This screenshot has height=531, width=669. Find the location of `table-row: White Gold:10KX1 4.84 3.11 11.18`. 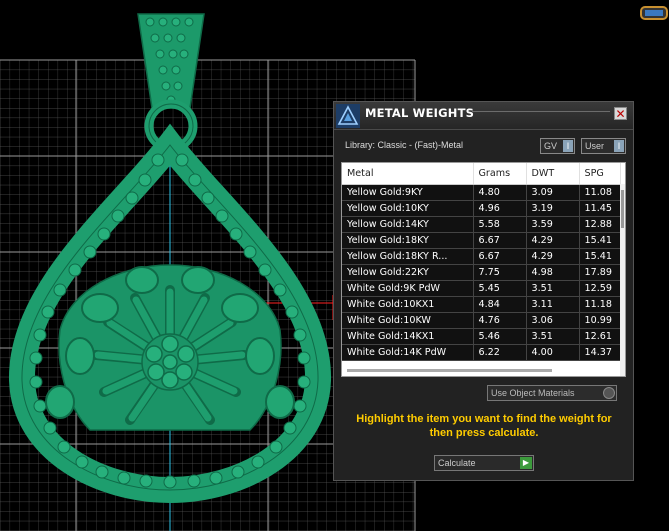

table-row: White Gold:10KX1 4.84 3.11 11.18 is located at coordinates (481, 304).